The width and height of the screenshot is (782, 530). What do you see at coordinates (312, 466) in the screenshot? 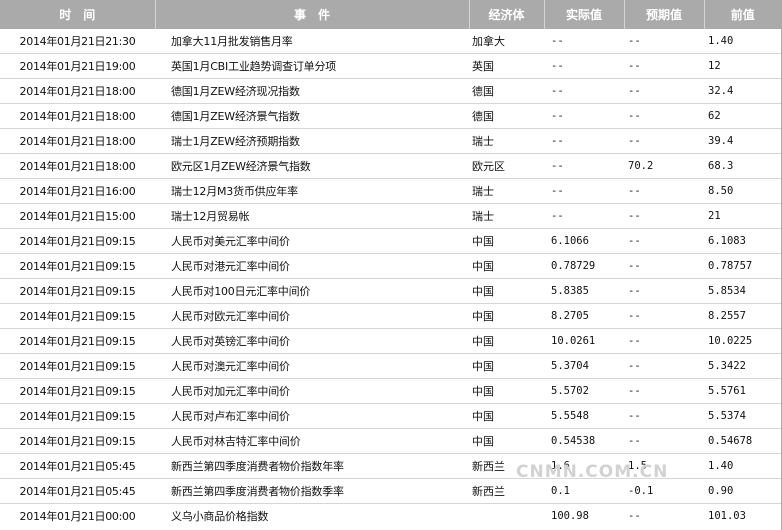
I see `cell-event: 新西兰第四季度消费者物价指数年率` at bounding box center [312, 466].